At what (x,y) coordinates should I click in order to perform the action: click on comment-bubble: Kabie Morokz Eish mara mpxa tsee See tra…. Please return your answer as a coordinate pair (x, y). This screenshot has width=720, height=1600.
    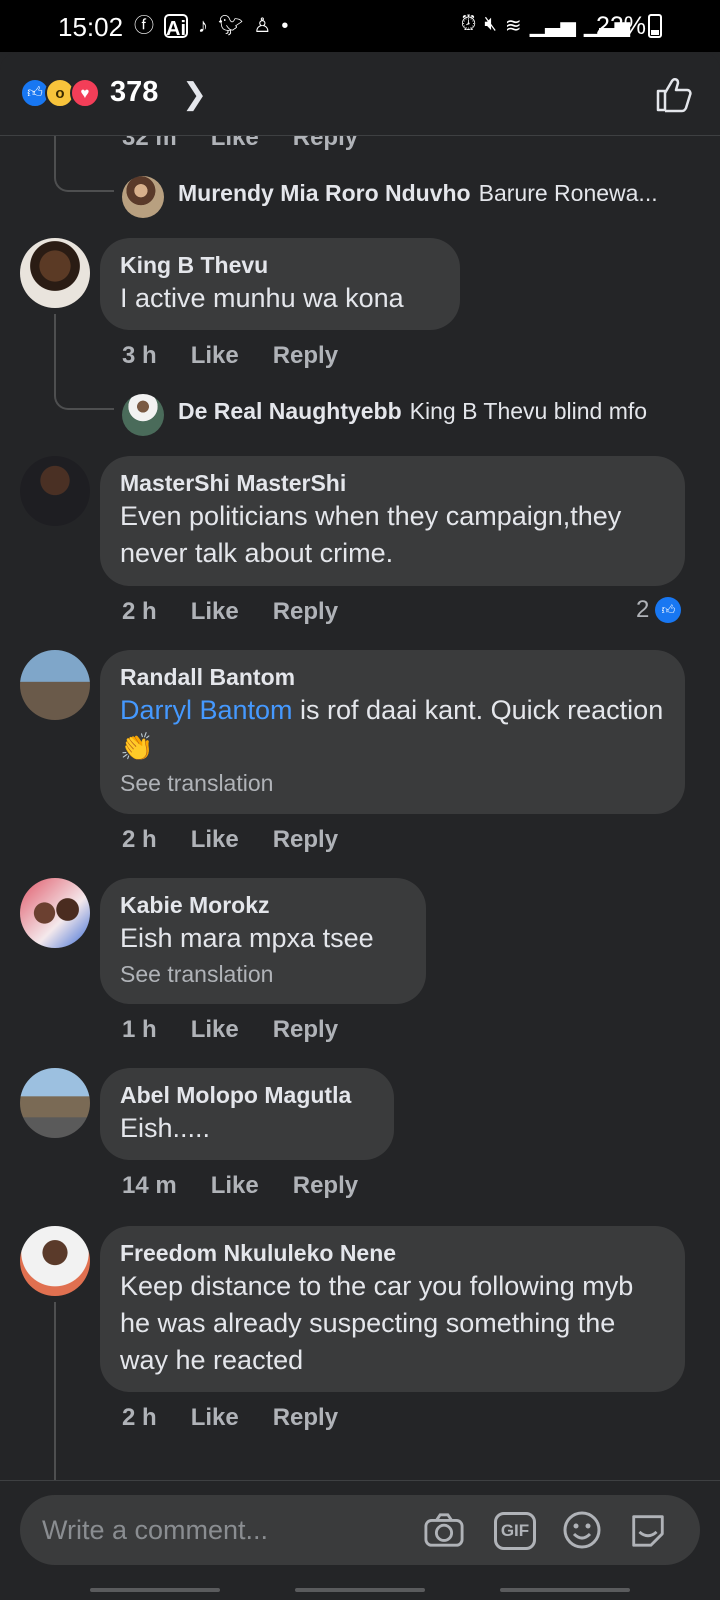
    Looking at the image, I should click on (263, 941).